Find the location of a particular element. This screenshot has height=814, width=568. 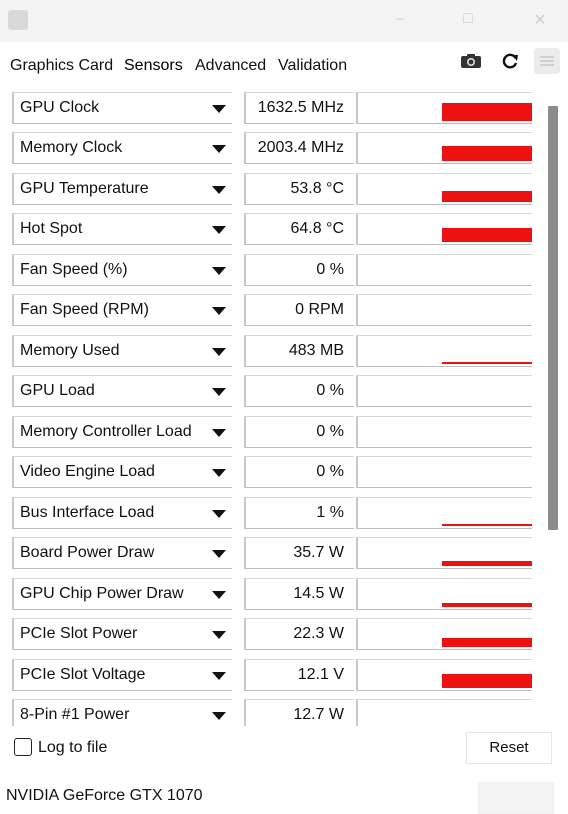

sensor-value: 14.5 W is located at coordinates (318, 593).